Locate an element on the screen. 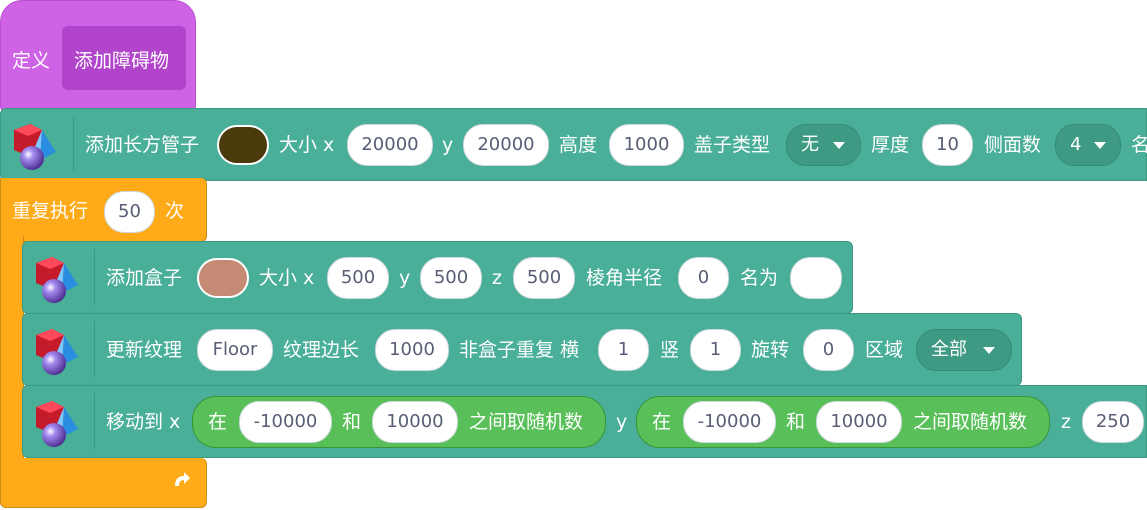 This screenshot has width=1147, height=510. tube-height-label: 高度 is located at coordinates (578, 145).